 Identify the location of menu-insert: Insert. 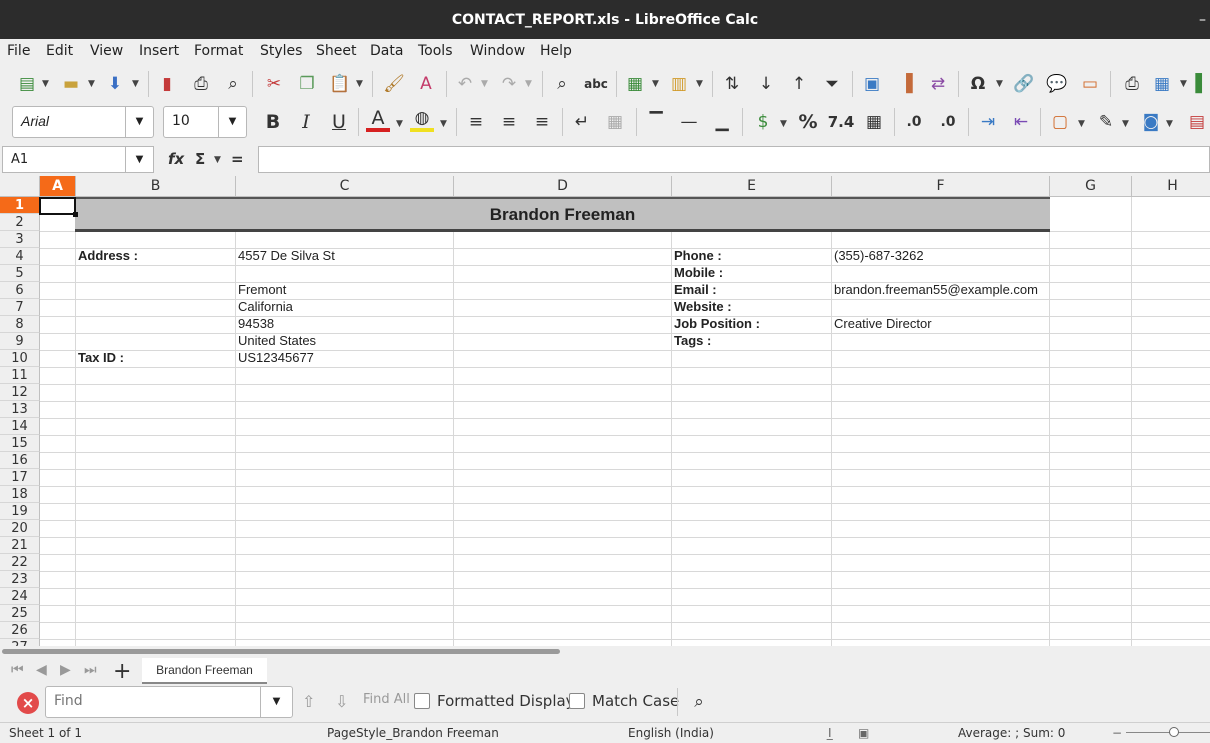
(159, 51).